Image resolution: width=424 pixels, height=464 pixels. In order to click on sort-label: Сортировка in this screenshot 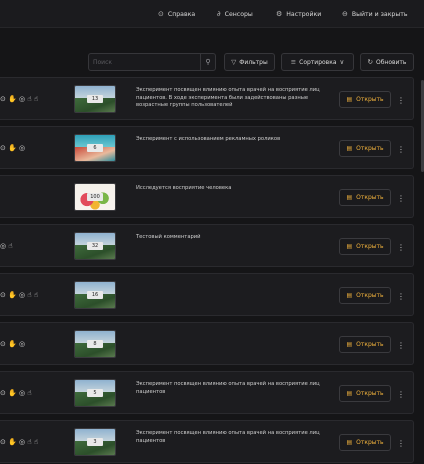, I will do `click(318, 62)`.